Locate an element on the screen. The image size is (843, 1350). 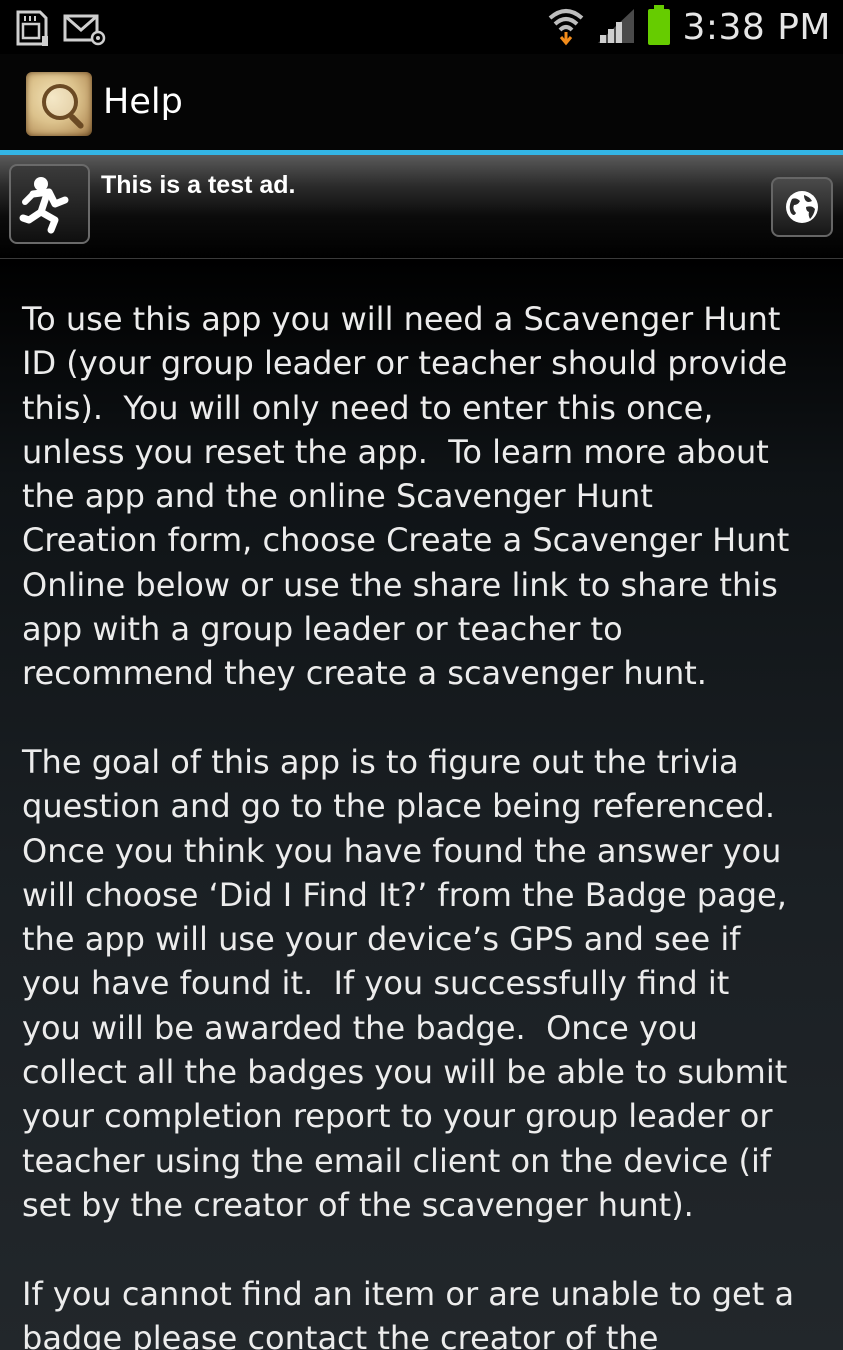
running-man-icon is located at coordinates (49, 204).